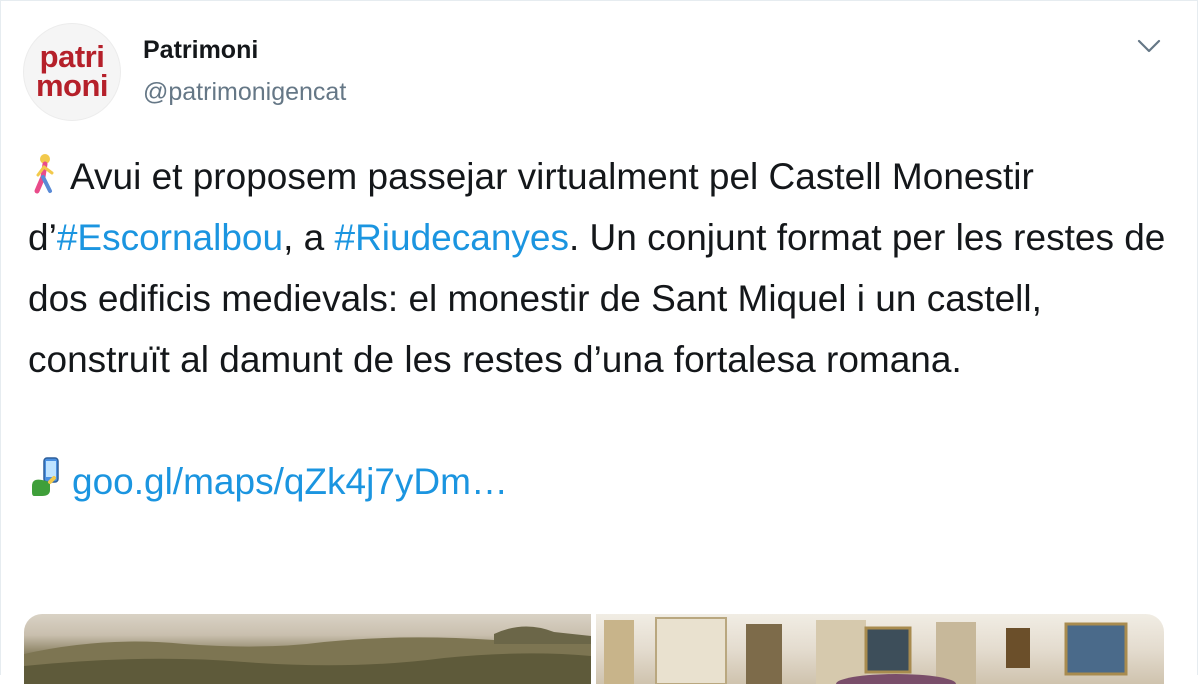 The image size is (1200, 684). I want to click on author-name: Patrimoni, so click(200, 50).